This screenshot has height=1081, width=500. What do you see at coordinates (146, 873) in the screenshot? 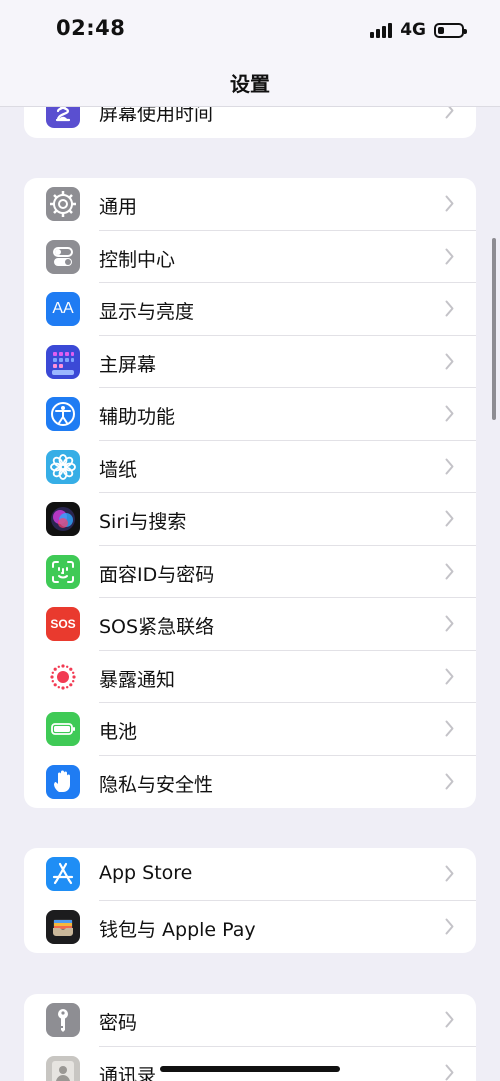
I see `settings-row-label: App Store` at bounding box center [146, 873].